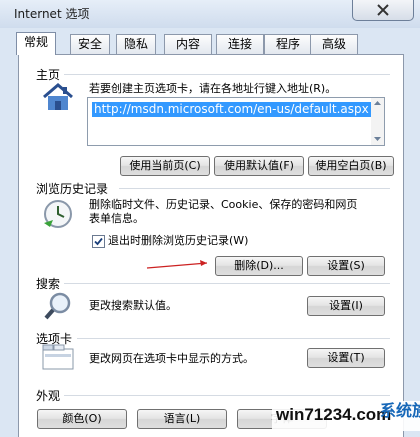 The height and width of the screenshot is (437, 420). What do you see at coordinates (177, 264) in the screenshot?
I see `annotation-arrow-icon` at bounding box center [177, 264].